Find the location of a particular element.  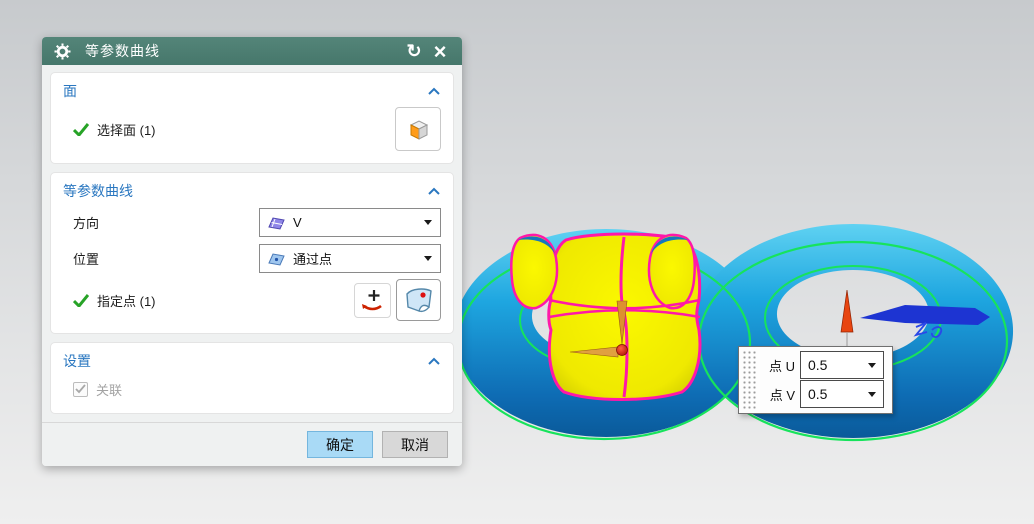

isocurve-section: 等参数曲线 方向 V 位置 通过点 指定点 (1) is located at coordinates (252, 253).